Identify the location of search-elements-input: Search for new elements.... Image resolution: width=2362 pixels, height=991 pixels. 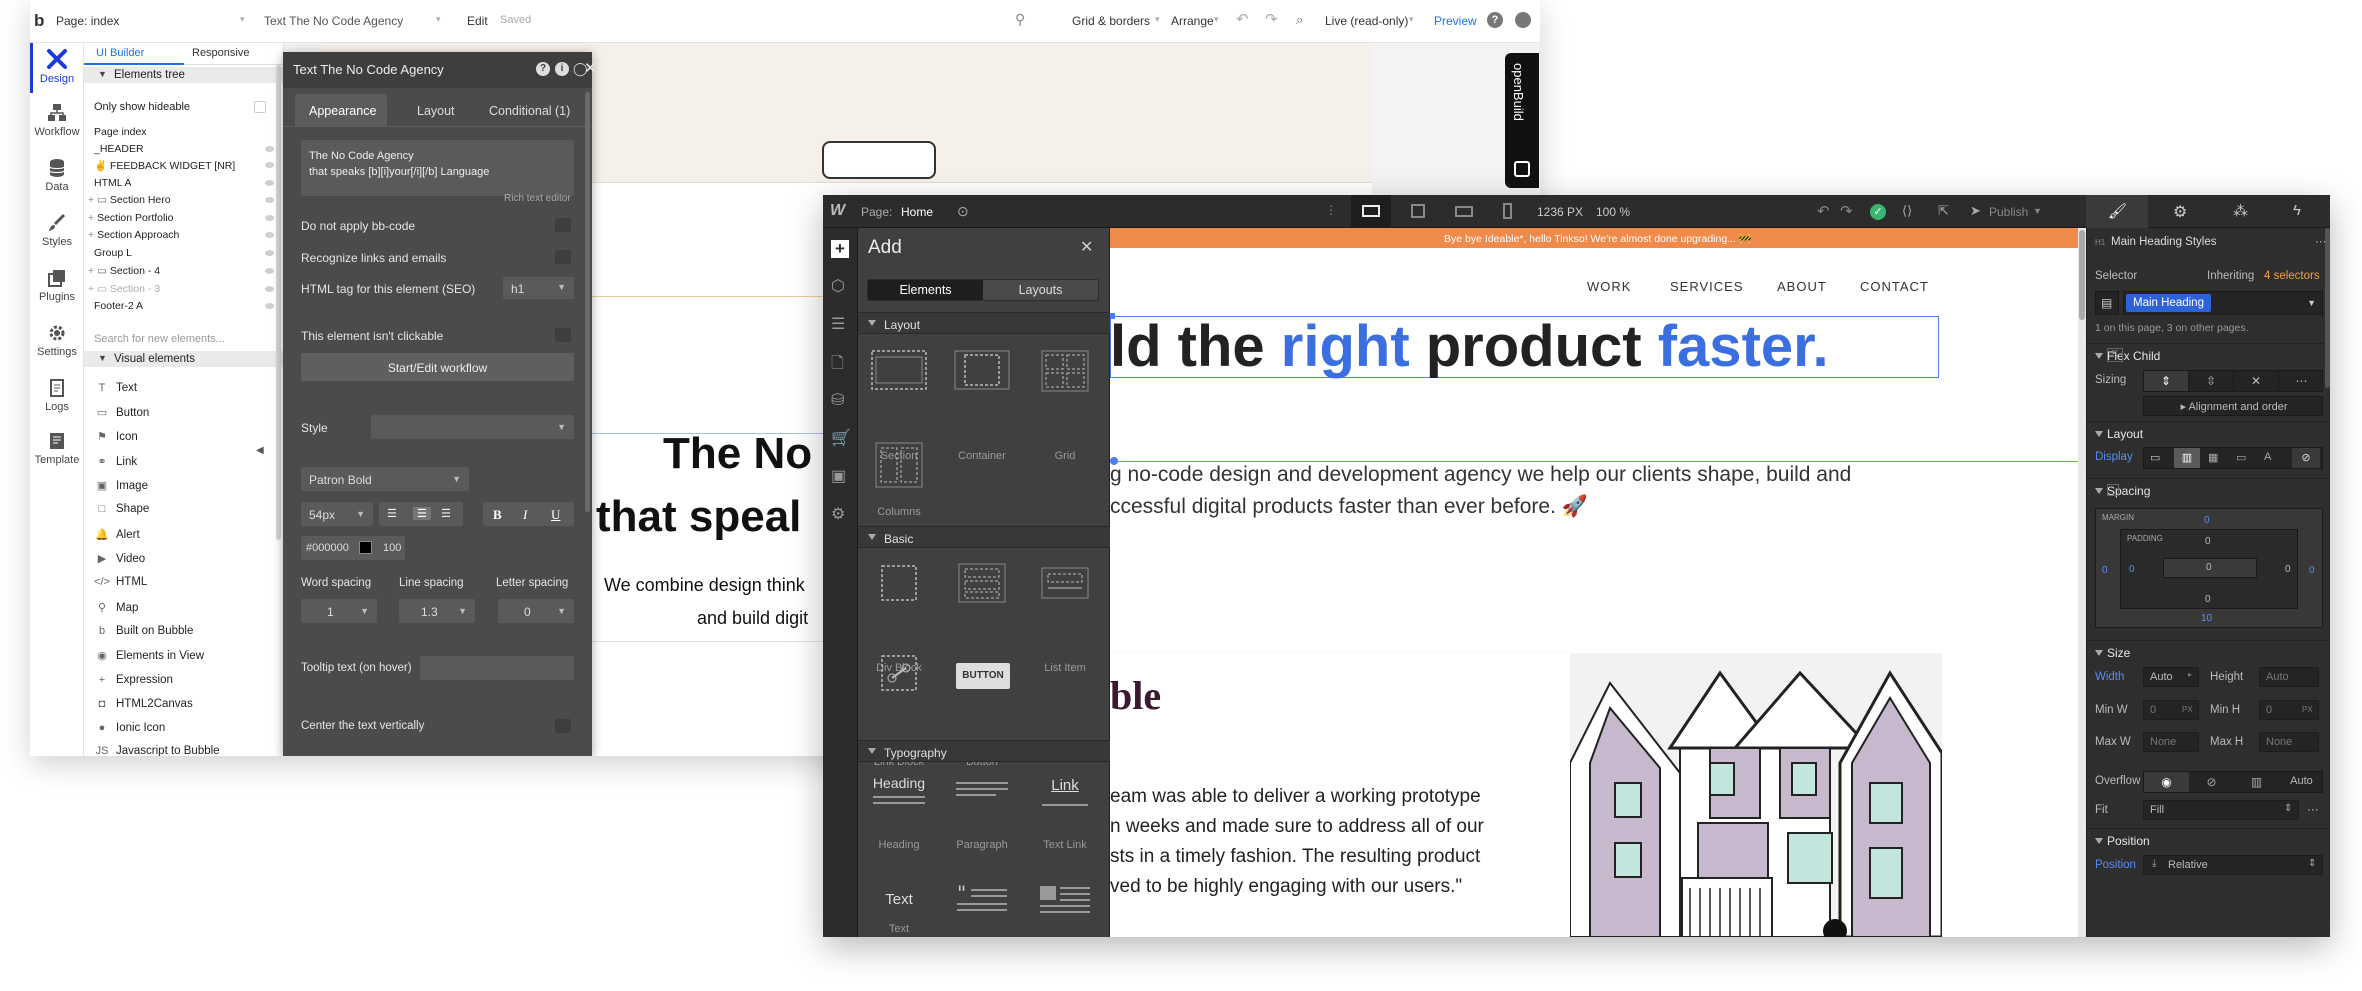
(159, 339).